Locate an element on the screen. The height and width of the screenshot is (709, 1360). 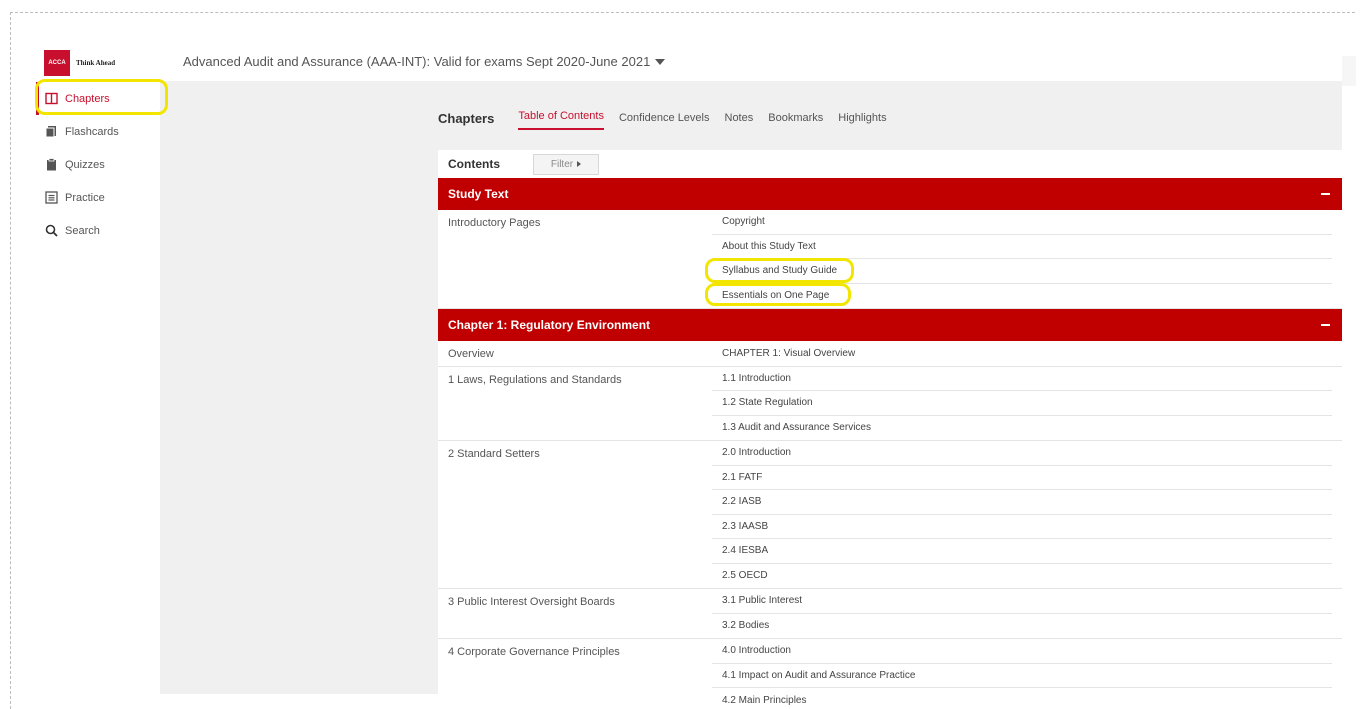
sidebar-item-label: Chapters is located at coordinates (87, 98).